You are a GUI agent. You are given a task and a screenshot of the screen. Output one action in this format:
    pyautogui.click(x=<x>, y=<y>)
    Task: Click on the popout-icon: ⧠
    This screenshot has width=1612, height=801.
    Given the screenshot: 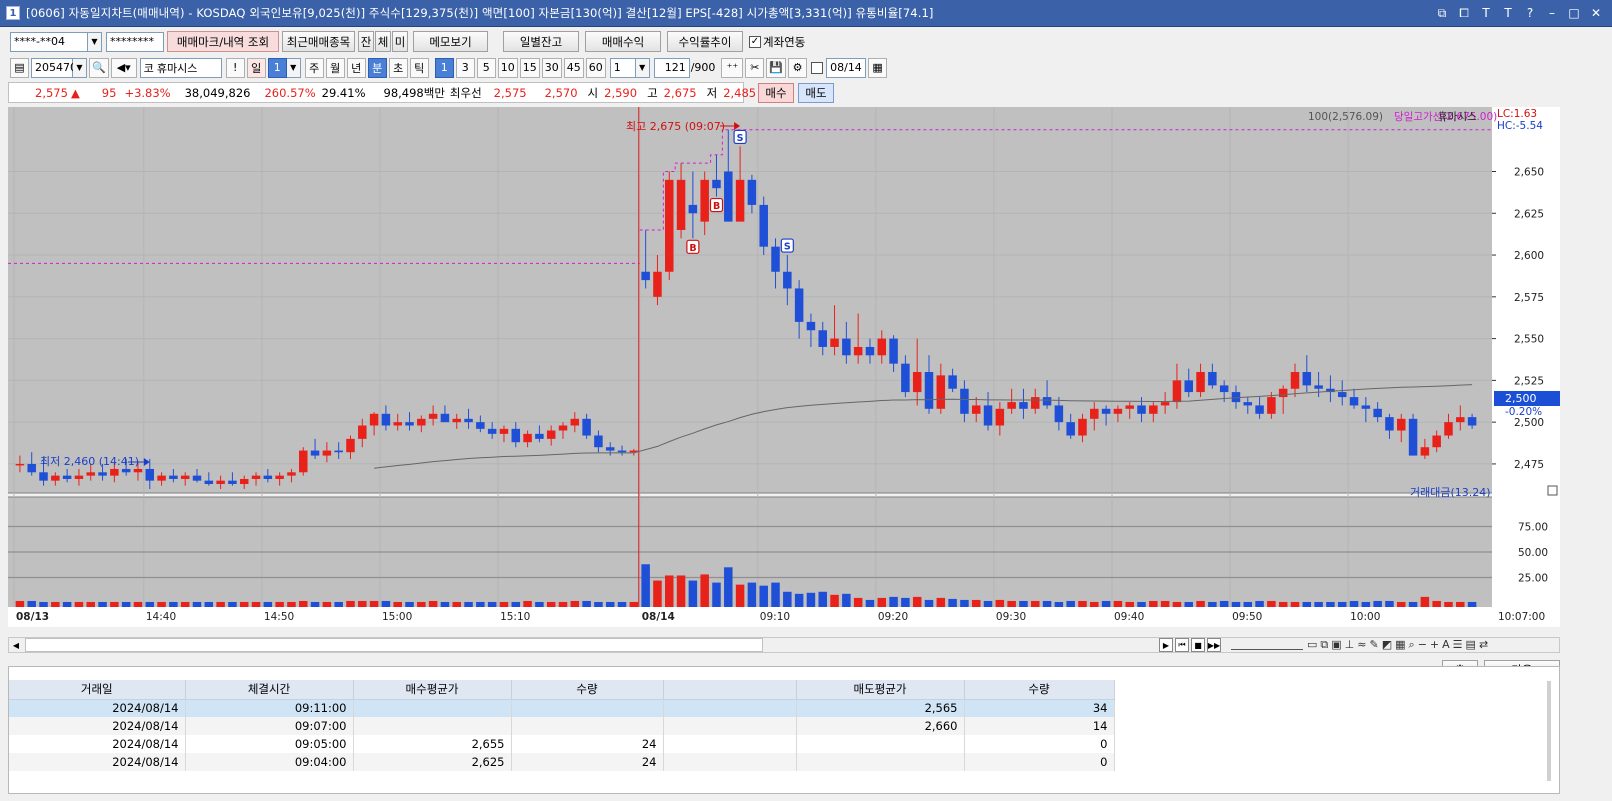 What is the action you would take?
    pyautogui.click(x=1464, y=13)
    